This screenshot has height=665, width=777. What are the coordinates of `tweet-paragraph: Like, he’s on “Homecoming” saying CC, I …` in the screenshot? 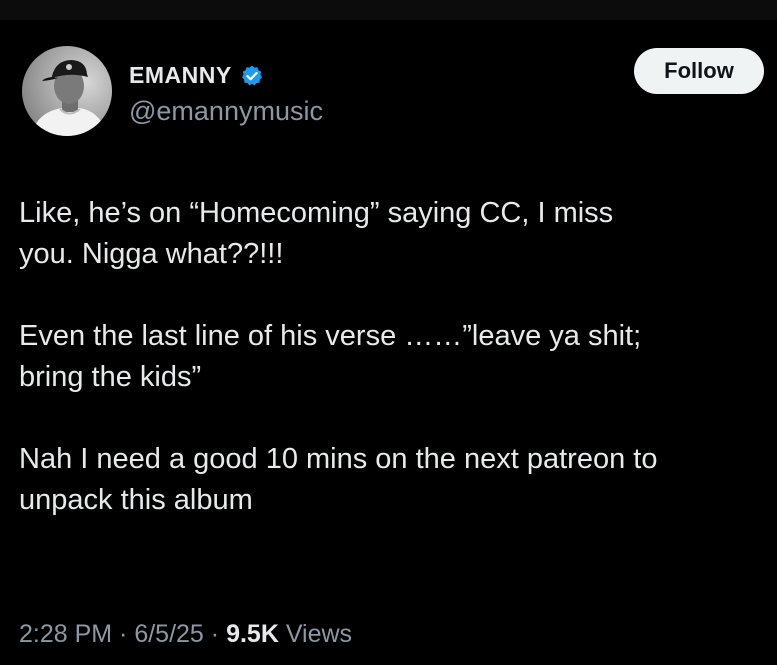 It's located at (316, 233).